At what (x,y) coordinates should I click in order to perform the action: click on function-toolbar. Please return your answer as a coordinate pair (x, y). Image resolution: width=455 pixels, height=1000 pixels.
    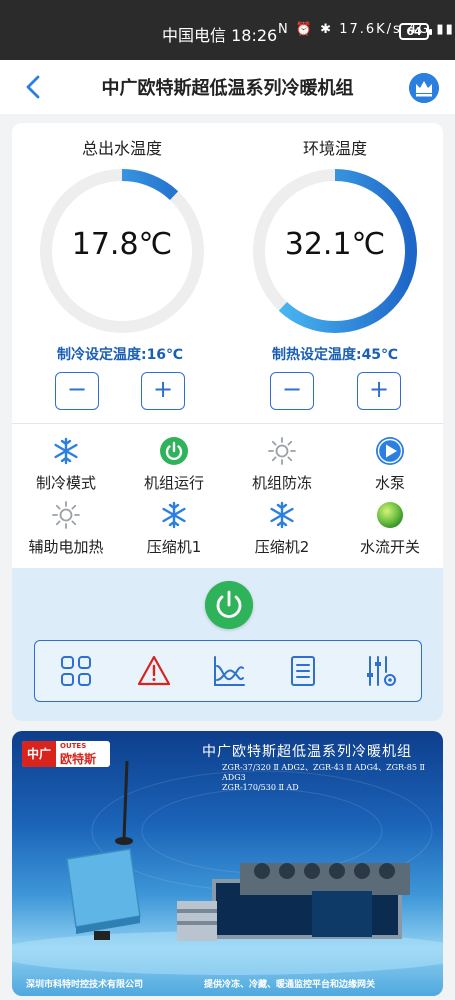
    Looking at the image, I should click on (228, 671).